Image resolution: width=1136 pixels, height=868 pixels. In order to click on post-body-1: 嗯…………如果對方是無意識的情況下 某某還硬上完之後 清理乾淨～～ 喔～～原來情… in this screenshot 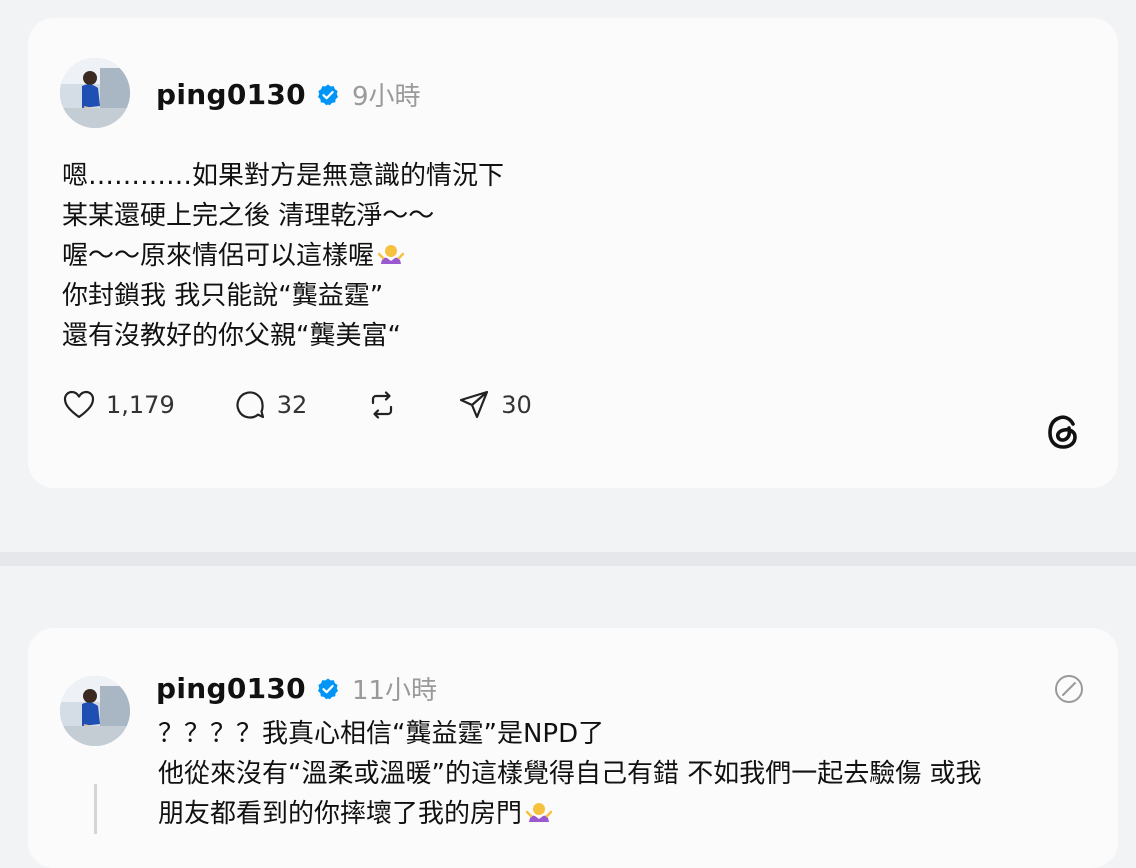, I will do `click(283, 256)`.